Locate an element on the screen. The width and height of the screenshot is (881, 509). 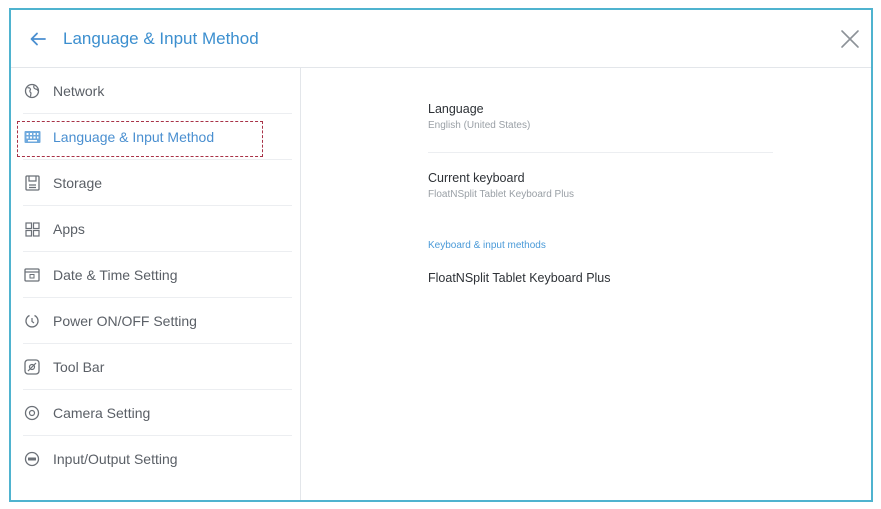
calendar-icon is located at coordinates (32, 275).